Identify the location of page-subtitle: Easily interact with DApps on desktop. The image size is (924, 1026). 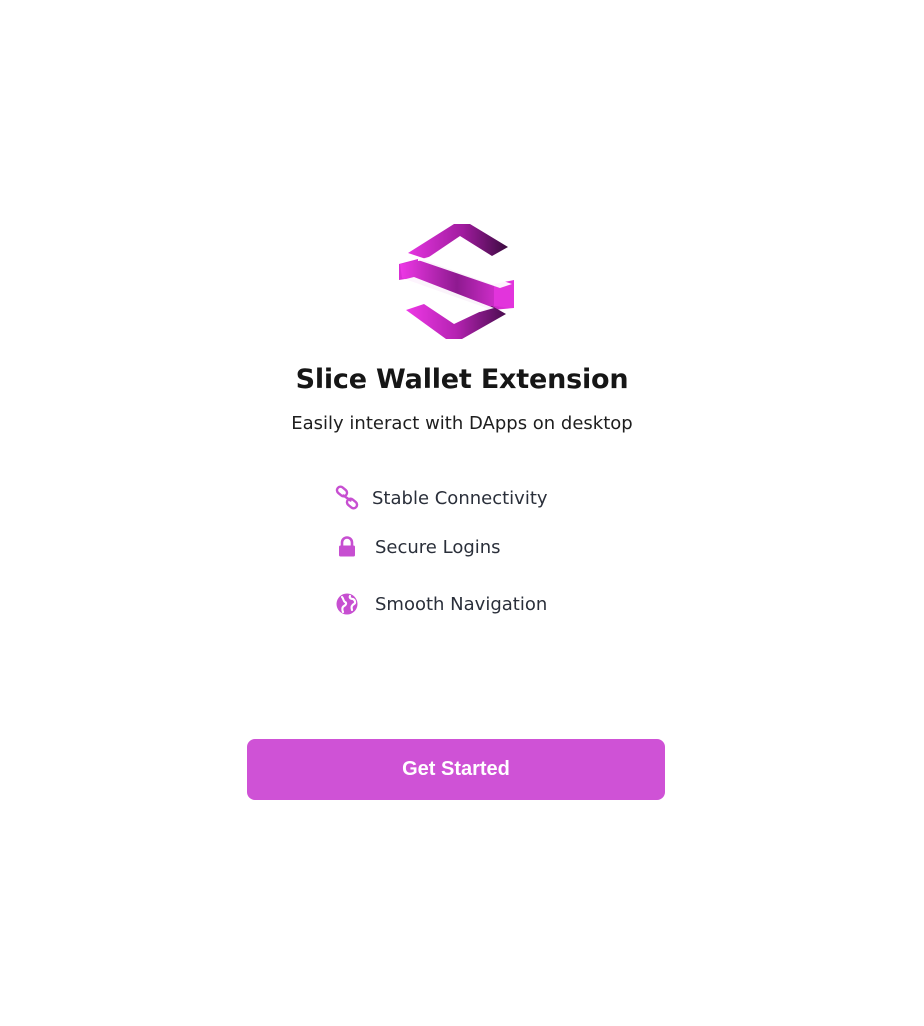
(462, 423).